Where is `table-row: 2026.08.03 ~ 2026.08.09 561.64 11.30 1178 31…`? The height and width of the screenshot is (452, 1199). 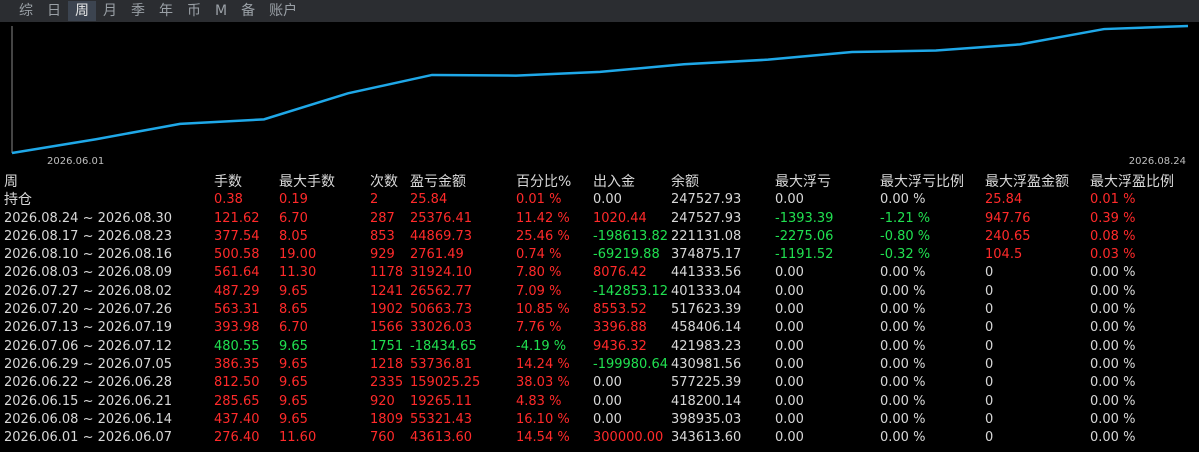
table-row: 2026.08.03 ~ 2026.08.09 561.64 11.30 1178 31… is located at coordinates (599, 273).